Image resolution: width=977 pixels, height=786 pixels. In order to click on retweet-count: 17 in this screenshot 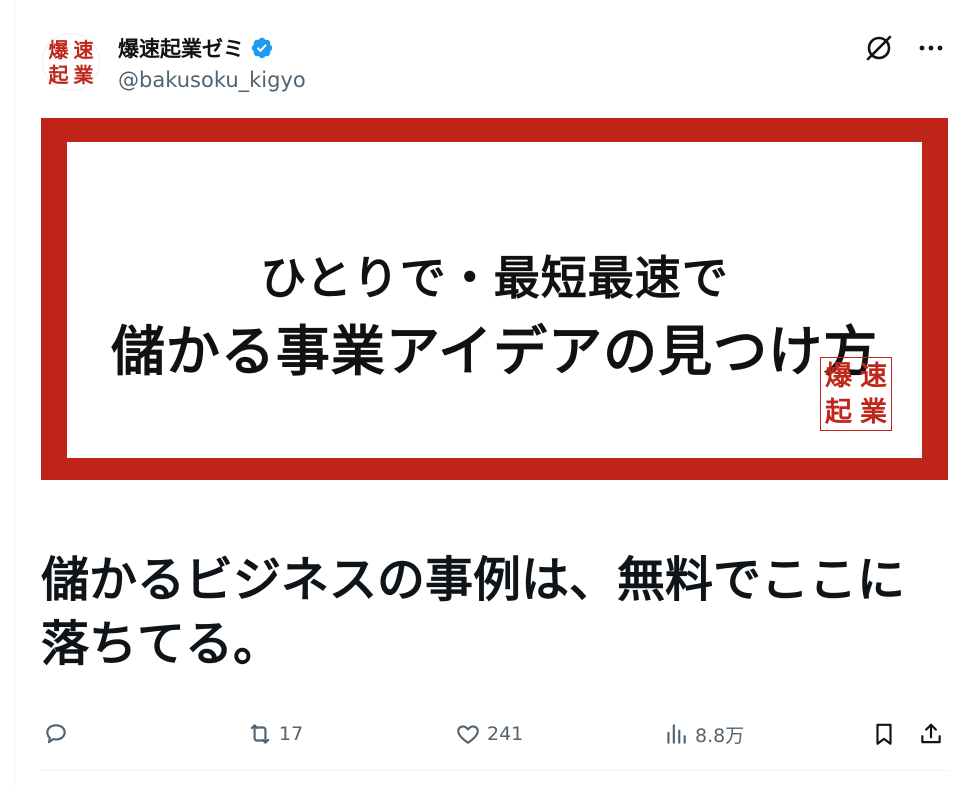, I will do `click(291, 734)`.